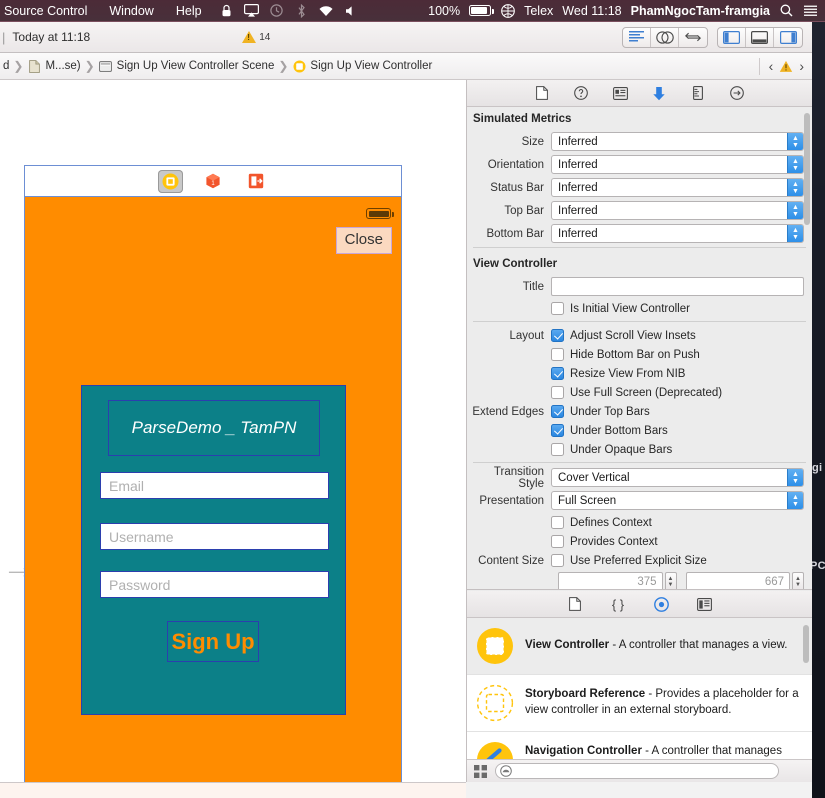 Image resolution: width=825 pixels, height=798 pixels. I want to click on warning-indicator: 14, so click(256, 37).